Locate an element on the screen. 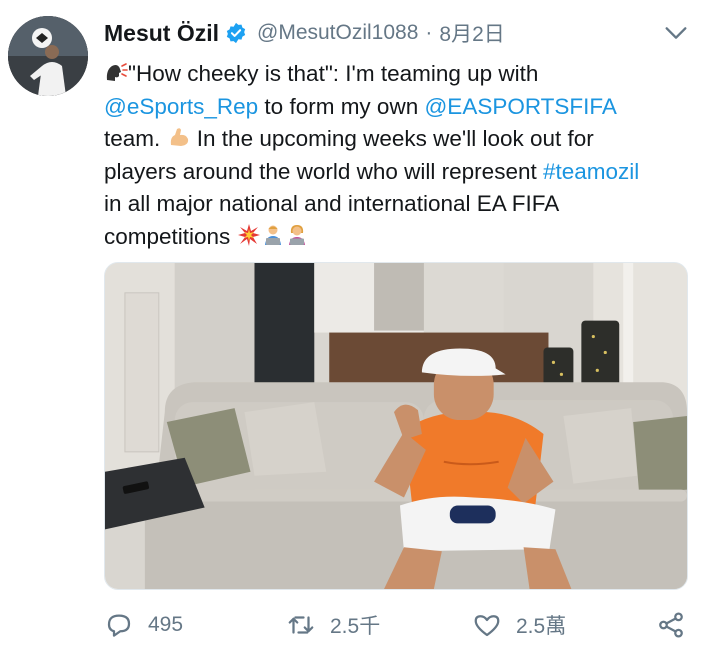 The image size is (704, 657). collision-emoji is located at coordinates (248, 234).